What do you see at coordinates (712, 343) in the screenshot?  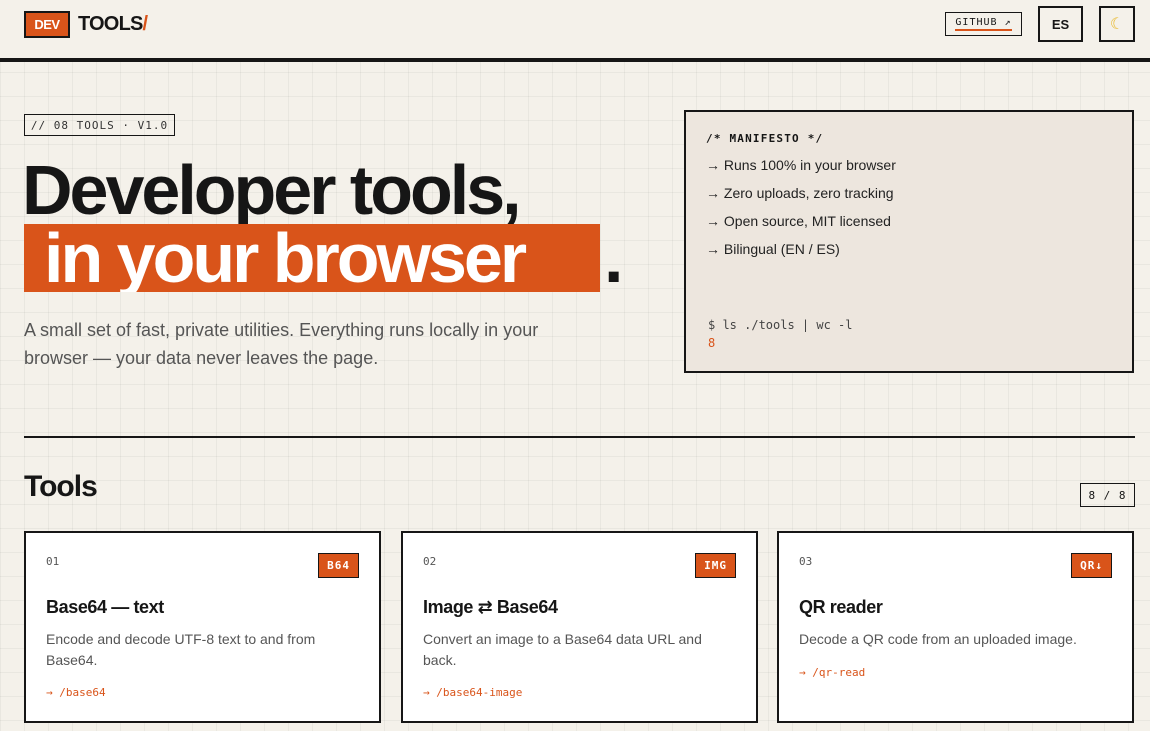 I see `terminal-output: 8` at bounding box center [712, 343].